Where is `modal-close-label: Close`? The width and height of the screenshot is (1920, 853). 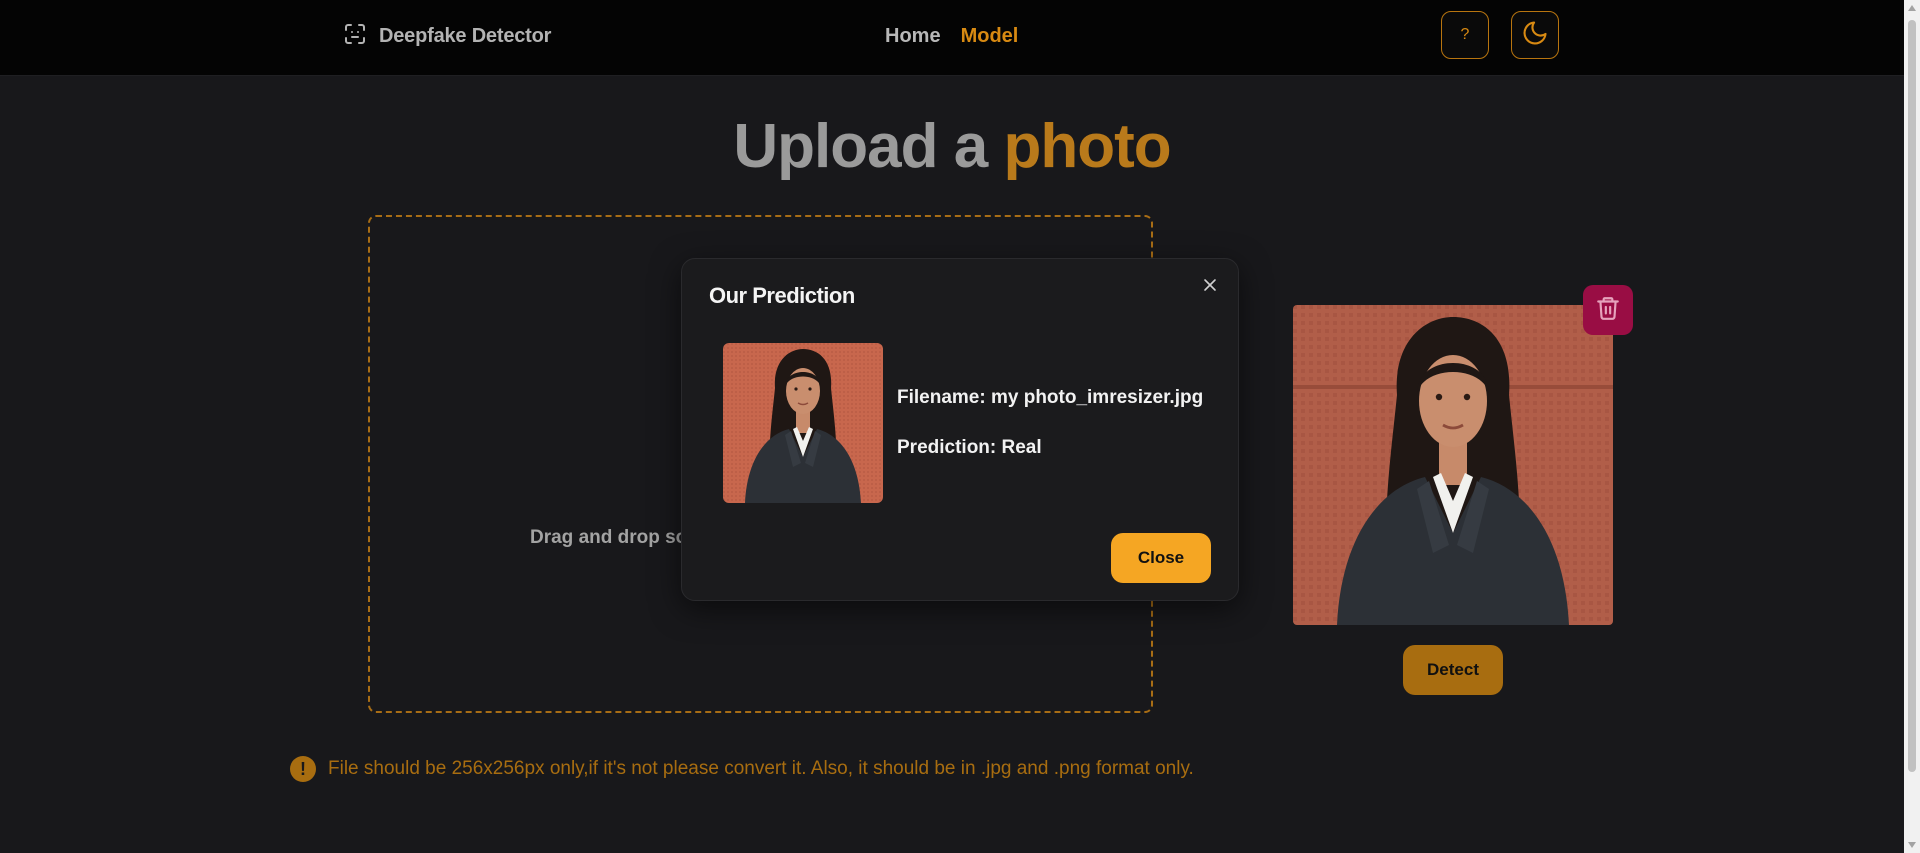 modal-close-label: Close is located at coordinates (1161, 557).